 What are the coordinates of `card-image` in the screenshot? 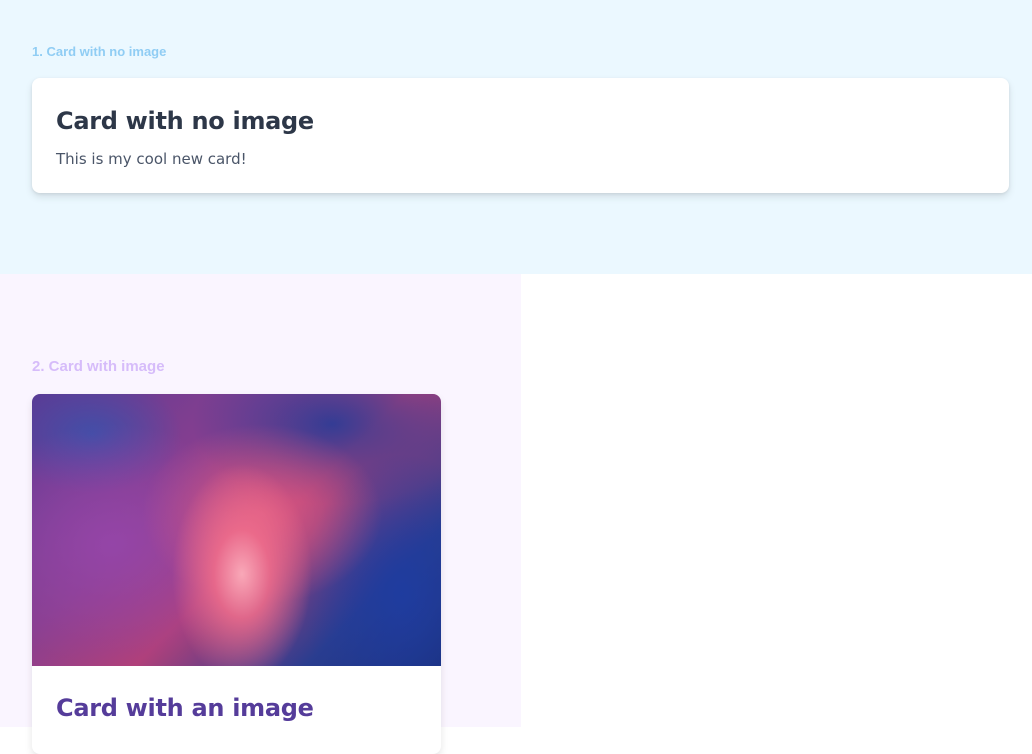 It's located at (236, 530).